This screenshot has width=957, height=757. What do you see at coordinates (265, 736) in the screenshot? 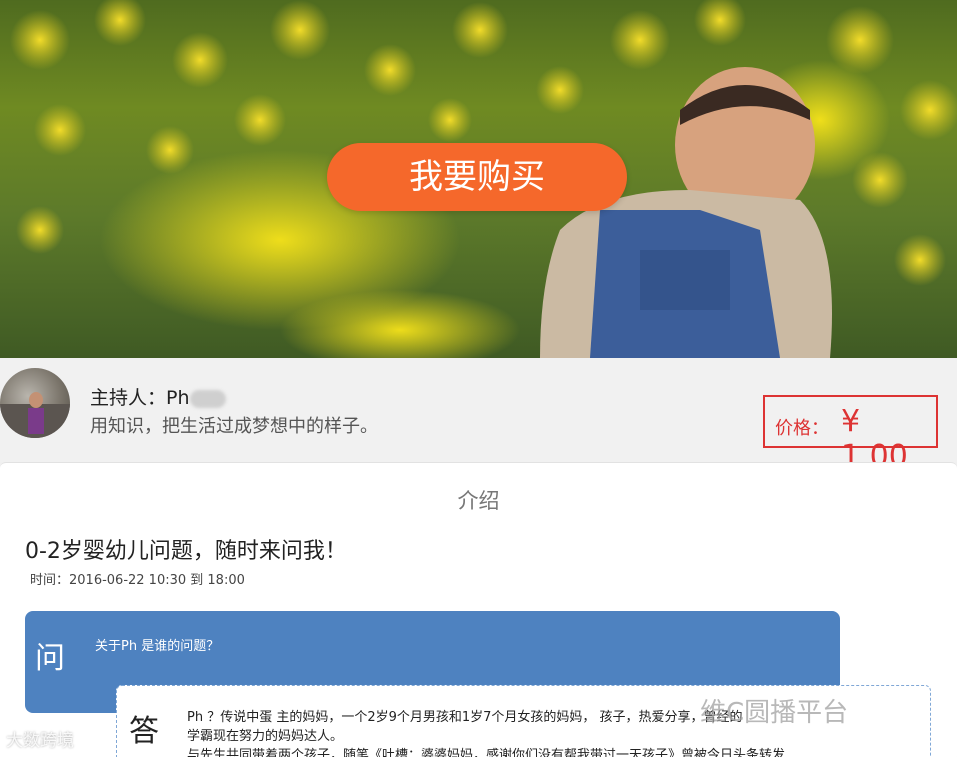
I see `answer-line: 学霸现在努力的妈妈达人。` at bounding box center [265, 736].